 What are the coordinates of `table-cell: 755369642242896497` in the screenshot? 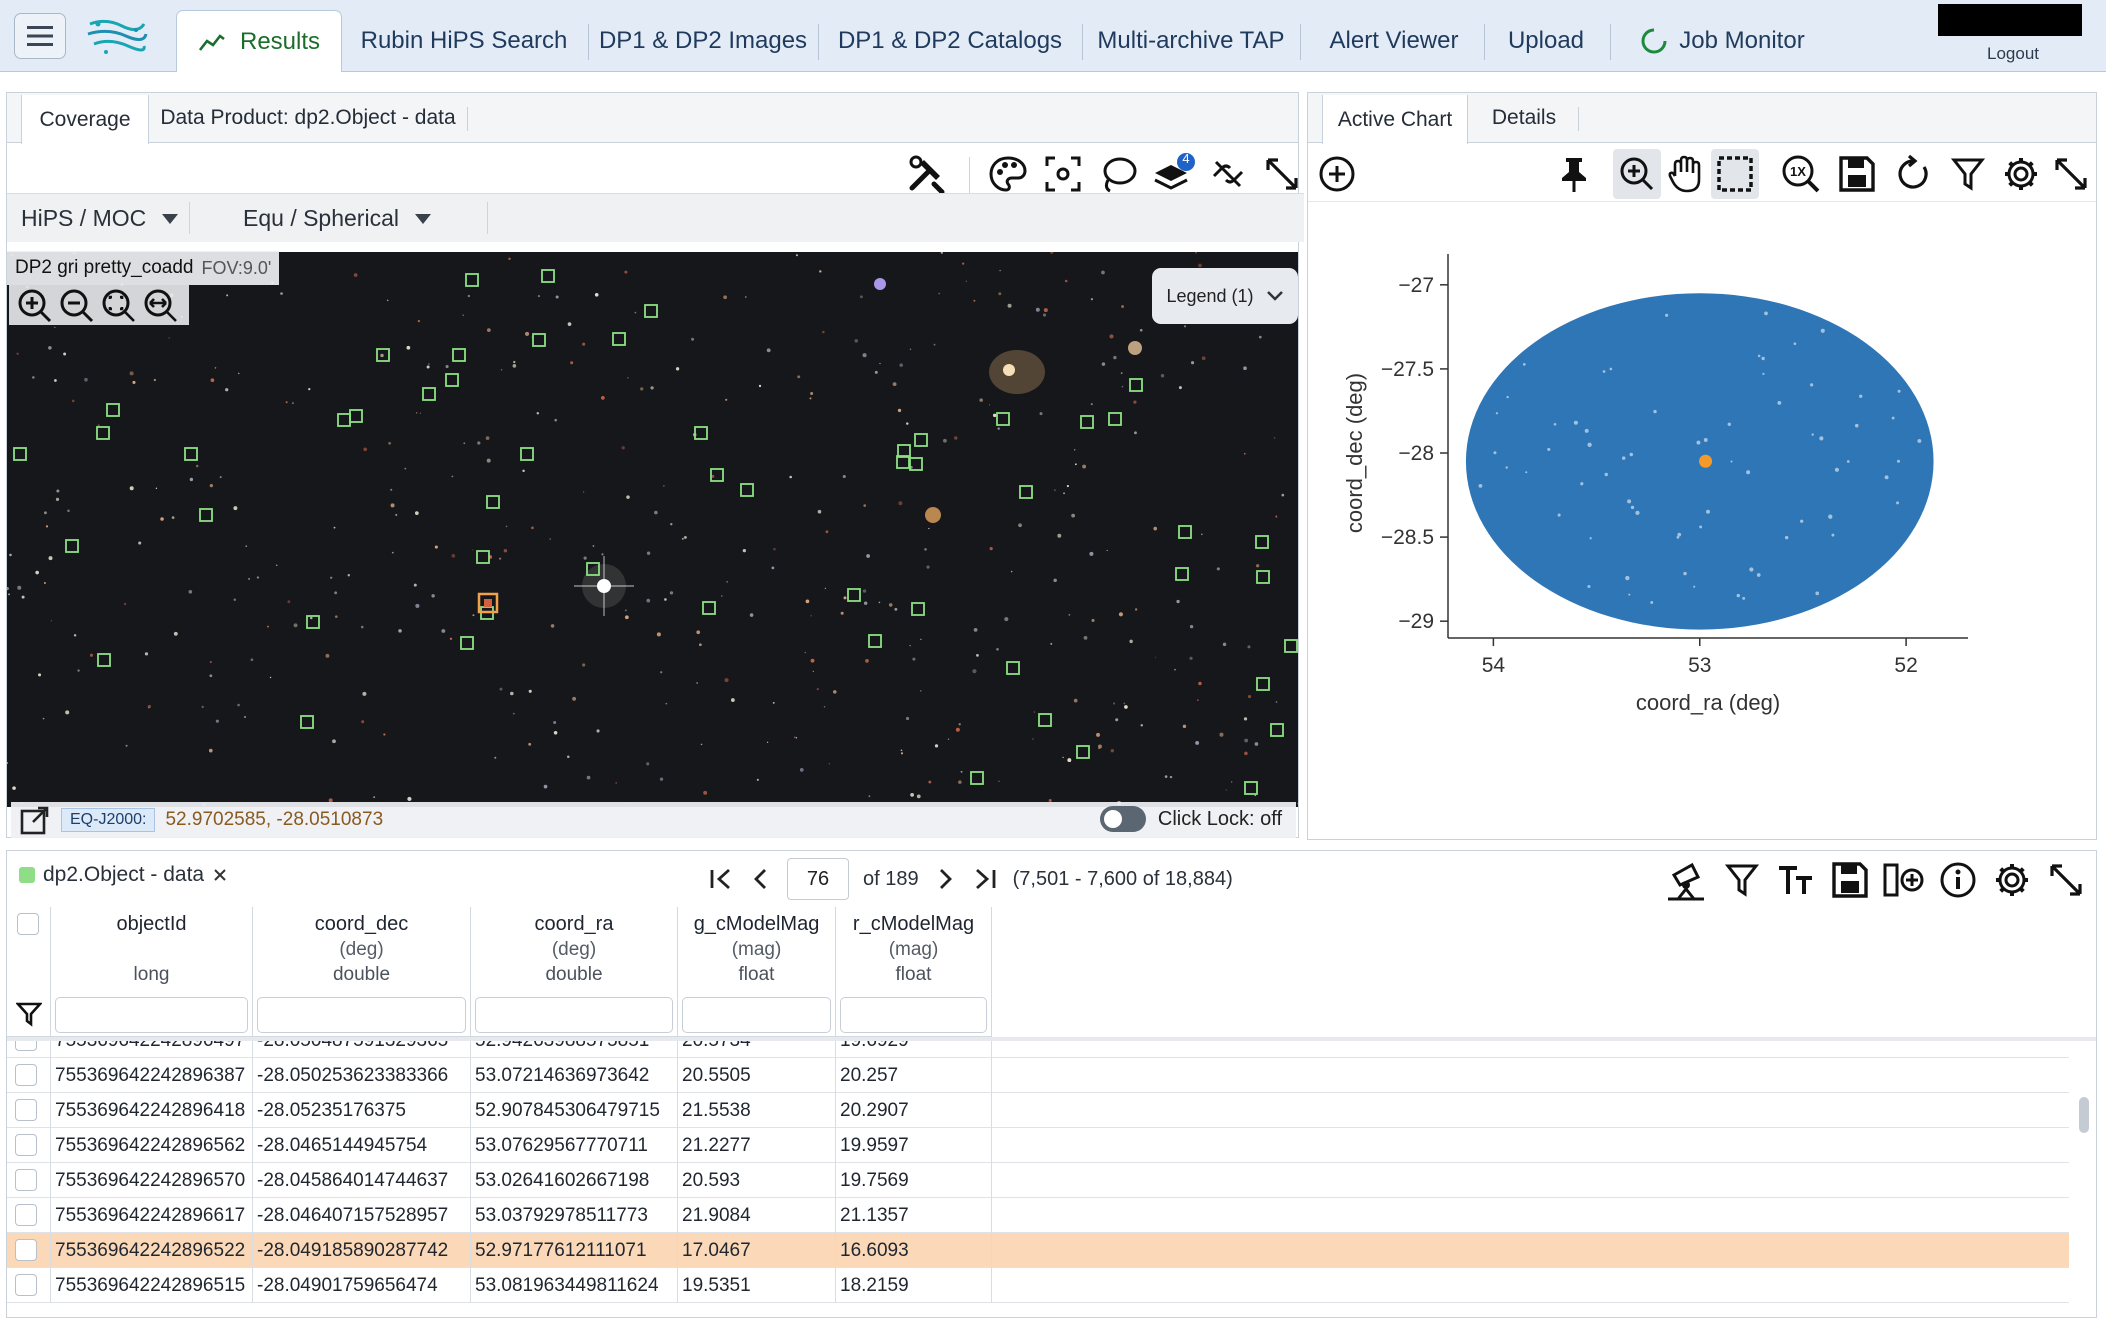 It's located at (152, 1049).